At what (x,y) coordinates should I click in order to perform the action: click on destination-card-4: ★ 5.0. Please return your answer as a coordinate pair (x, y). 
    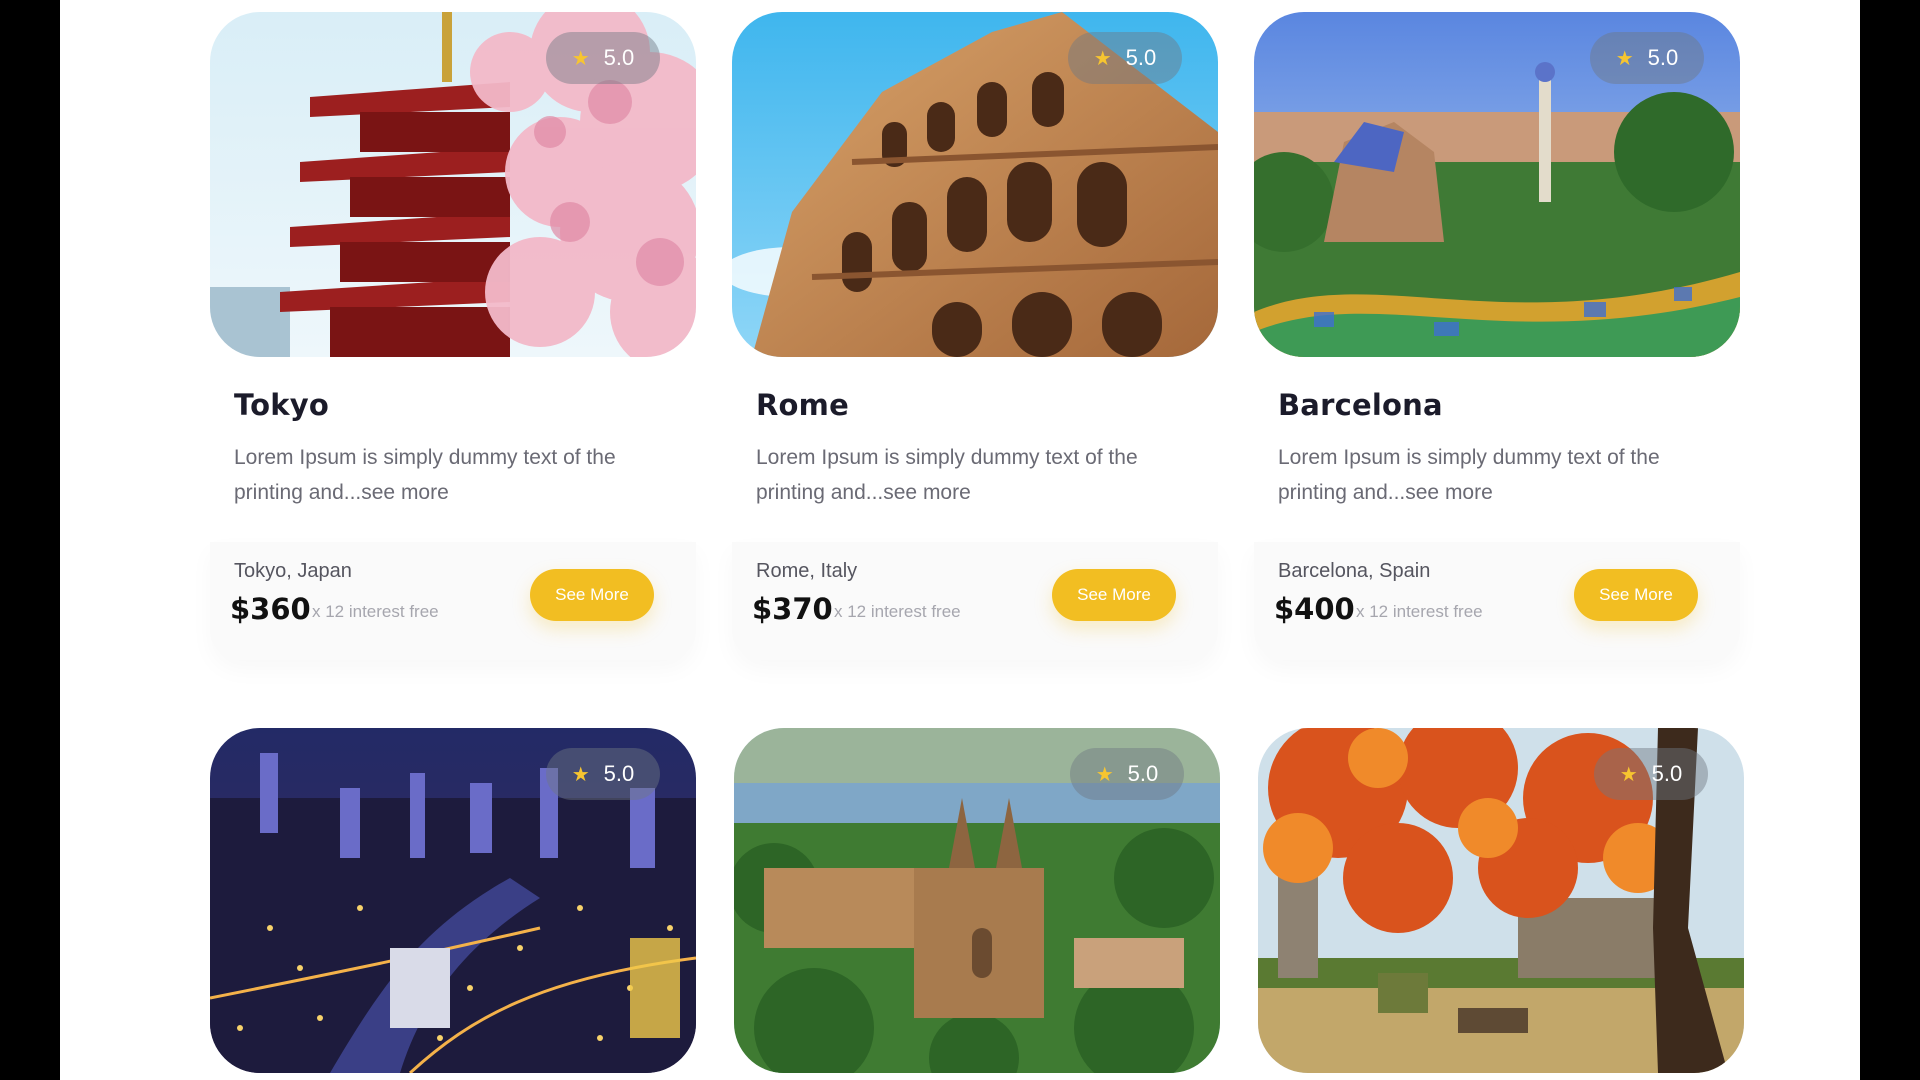
    Looking at the image, I should click on (453, 900).